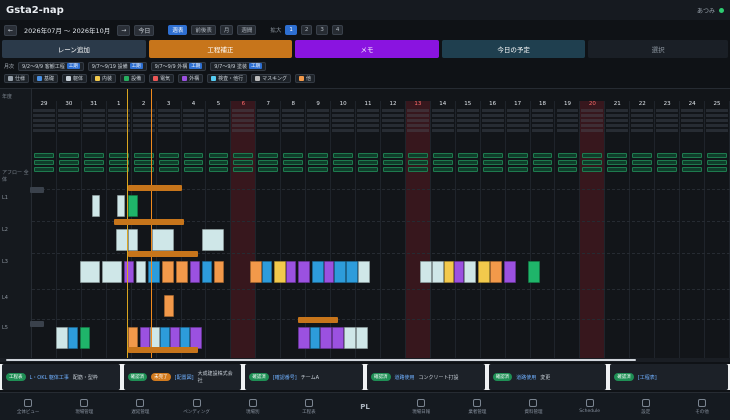 Image resolution: width=730 pixels, height=420 pixels. What do you see at coordinates (368, 104) in the screenshot?
I see `day-header: 11` at bounding box center [368, 104].